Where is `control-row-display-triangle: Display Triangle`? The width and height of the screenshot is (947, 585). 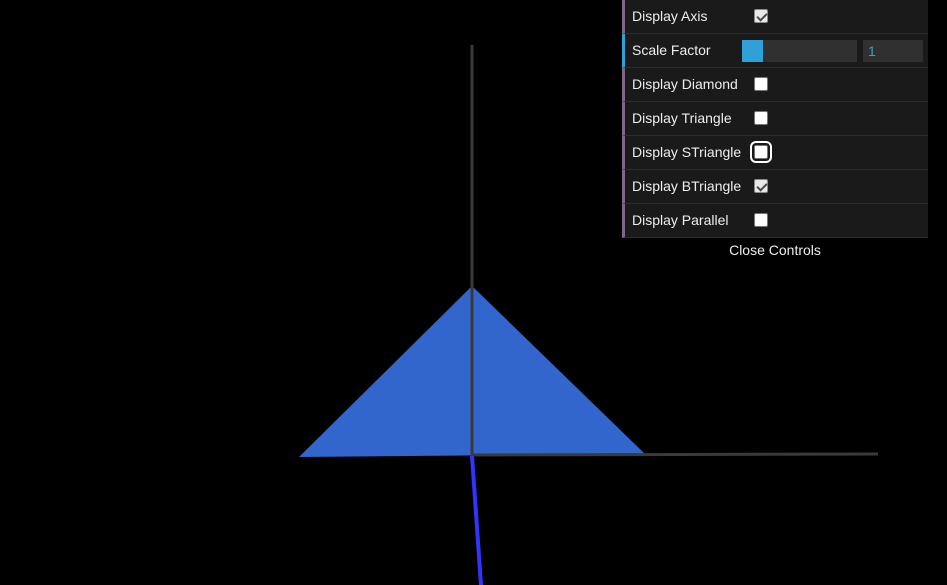
control-row-display-triangle: Display Triangle is located at coordinates (775, 119).